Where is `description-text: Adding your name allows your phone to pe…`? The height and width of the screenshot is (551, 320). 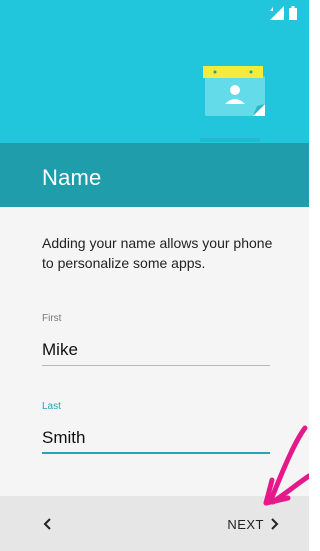 description-text: Adding your name allows your phone to pe… is located at coordinates (157, 253).